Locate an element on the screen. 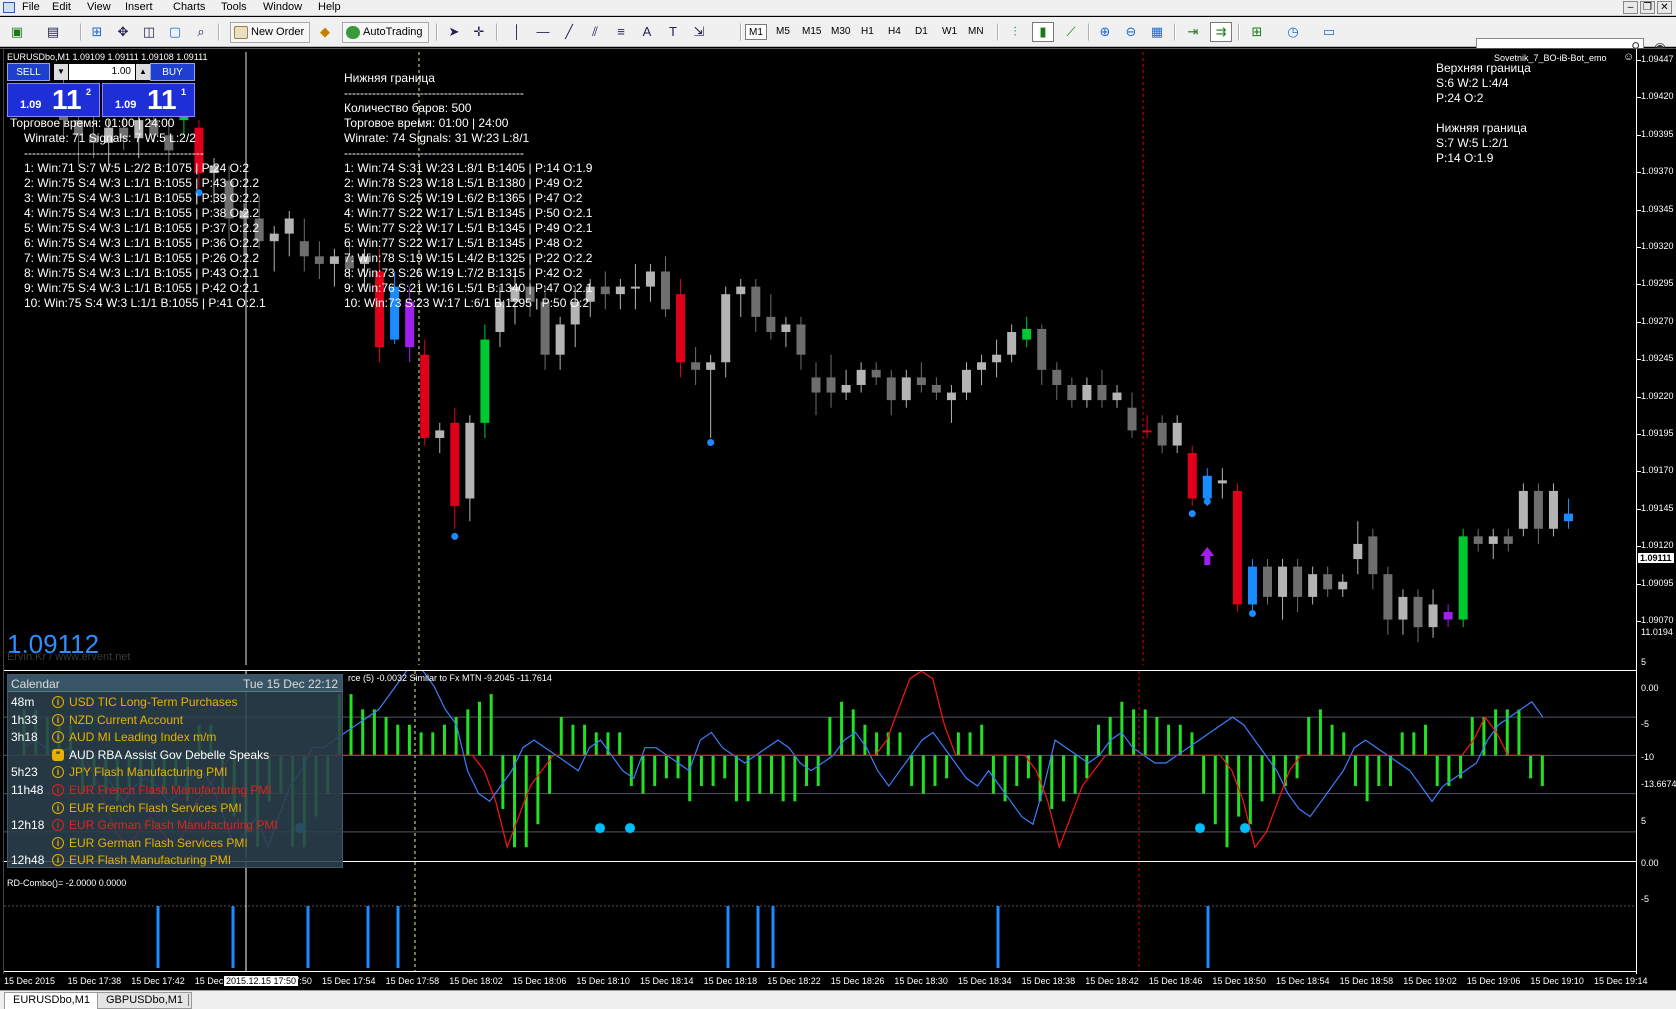 Image resolution: width=1676 pixels, height=1009 pixels. new-chart-icon: ▣ is located at coordinates (17, 32).